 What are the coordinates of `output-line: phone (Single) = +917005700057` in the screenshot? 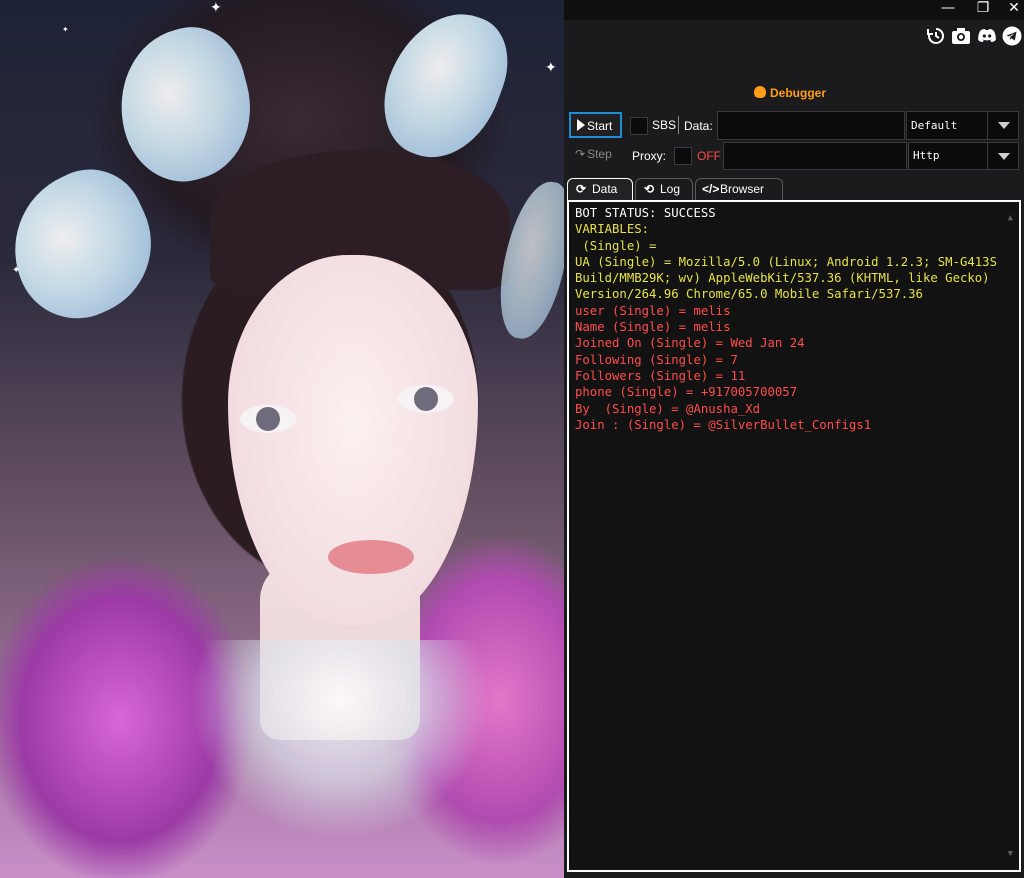 It's located at (686, 392).